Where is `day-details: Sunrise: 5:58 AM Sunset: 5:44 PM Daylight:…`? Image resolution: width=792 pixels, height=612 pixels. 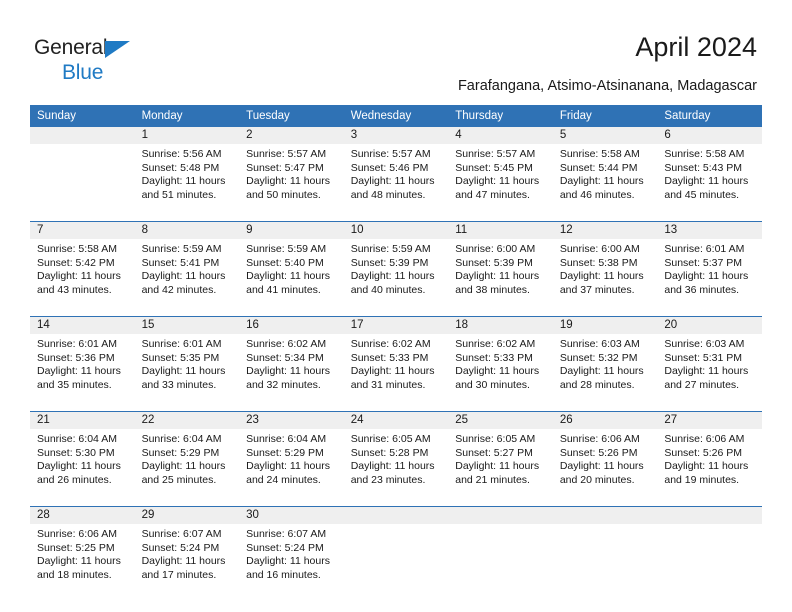 day-details: Sunrise: 5:58 AM Sunset: 5:44 PM Daylight:… is located at coordinates (605, 173).